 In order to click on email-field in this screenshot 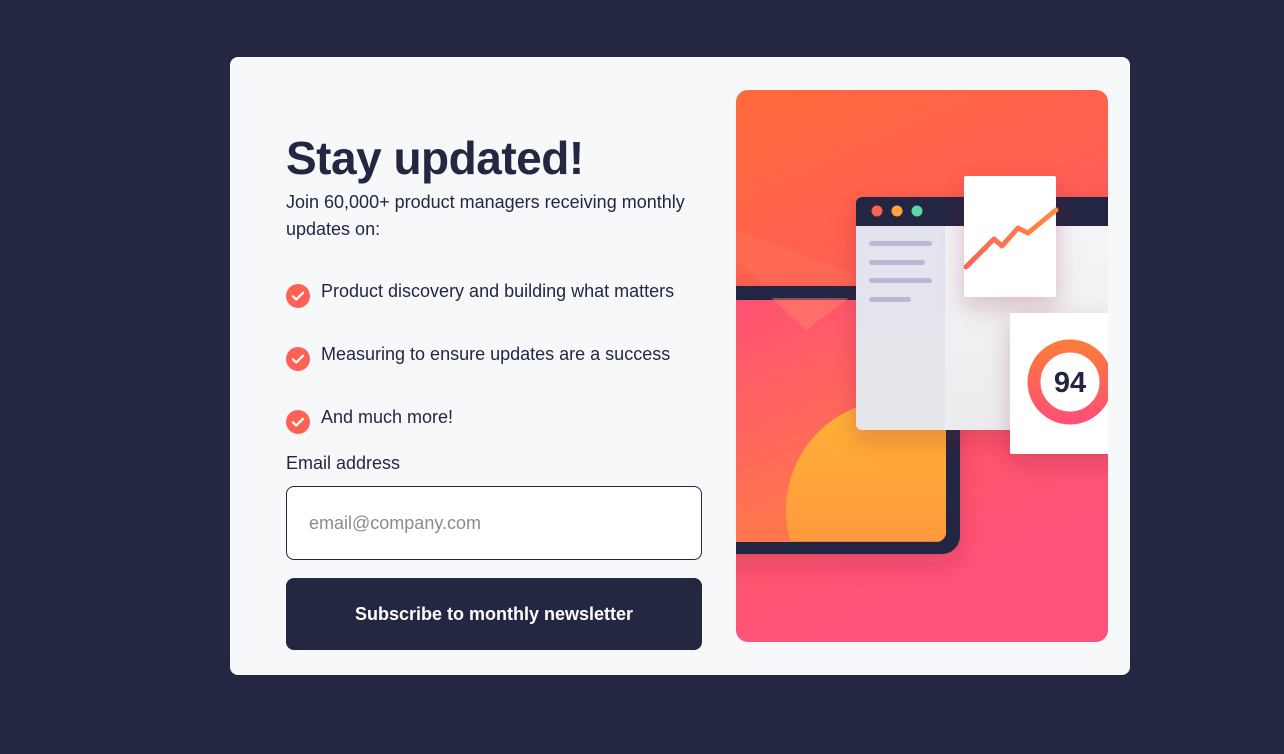, I will do `click(494, 523)`.